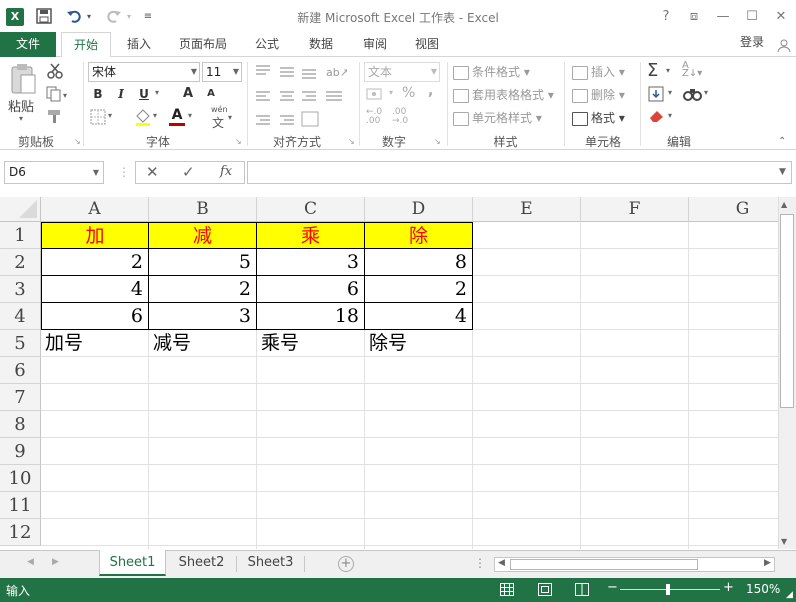 This screenshot has height=602, width=796. Describe the element at coordinates (612, 587) in the screenshot. I see `zoom-out-button: −` at that location.